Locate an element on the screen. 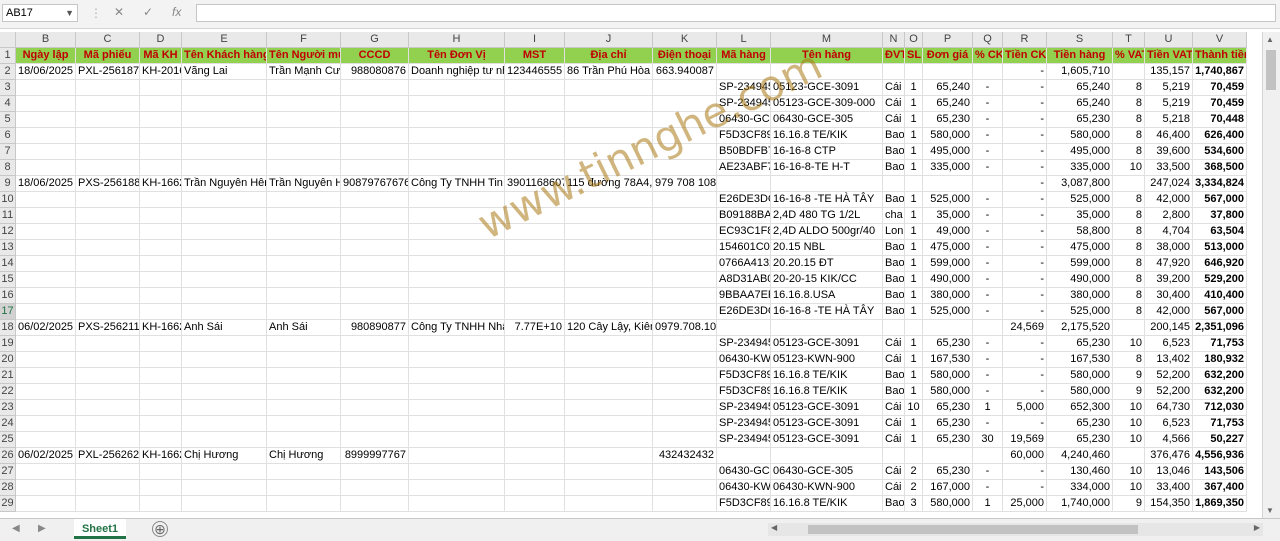 The height and width of the screenshot is (541, 1280). row-header: 2 is located at coordinates (8, 72).